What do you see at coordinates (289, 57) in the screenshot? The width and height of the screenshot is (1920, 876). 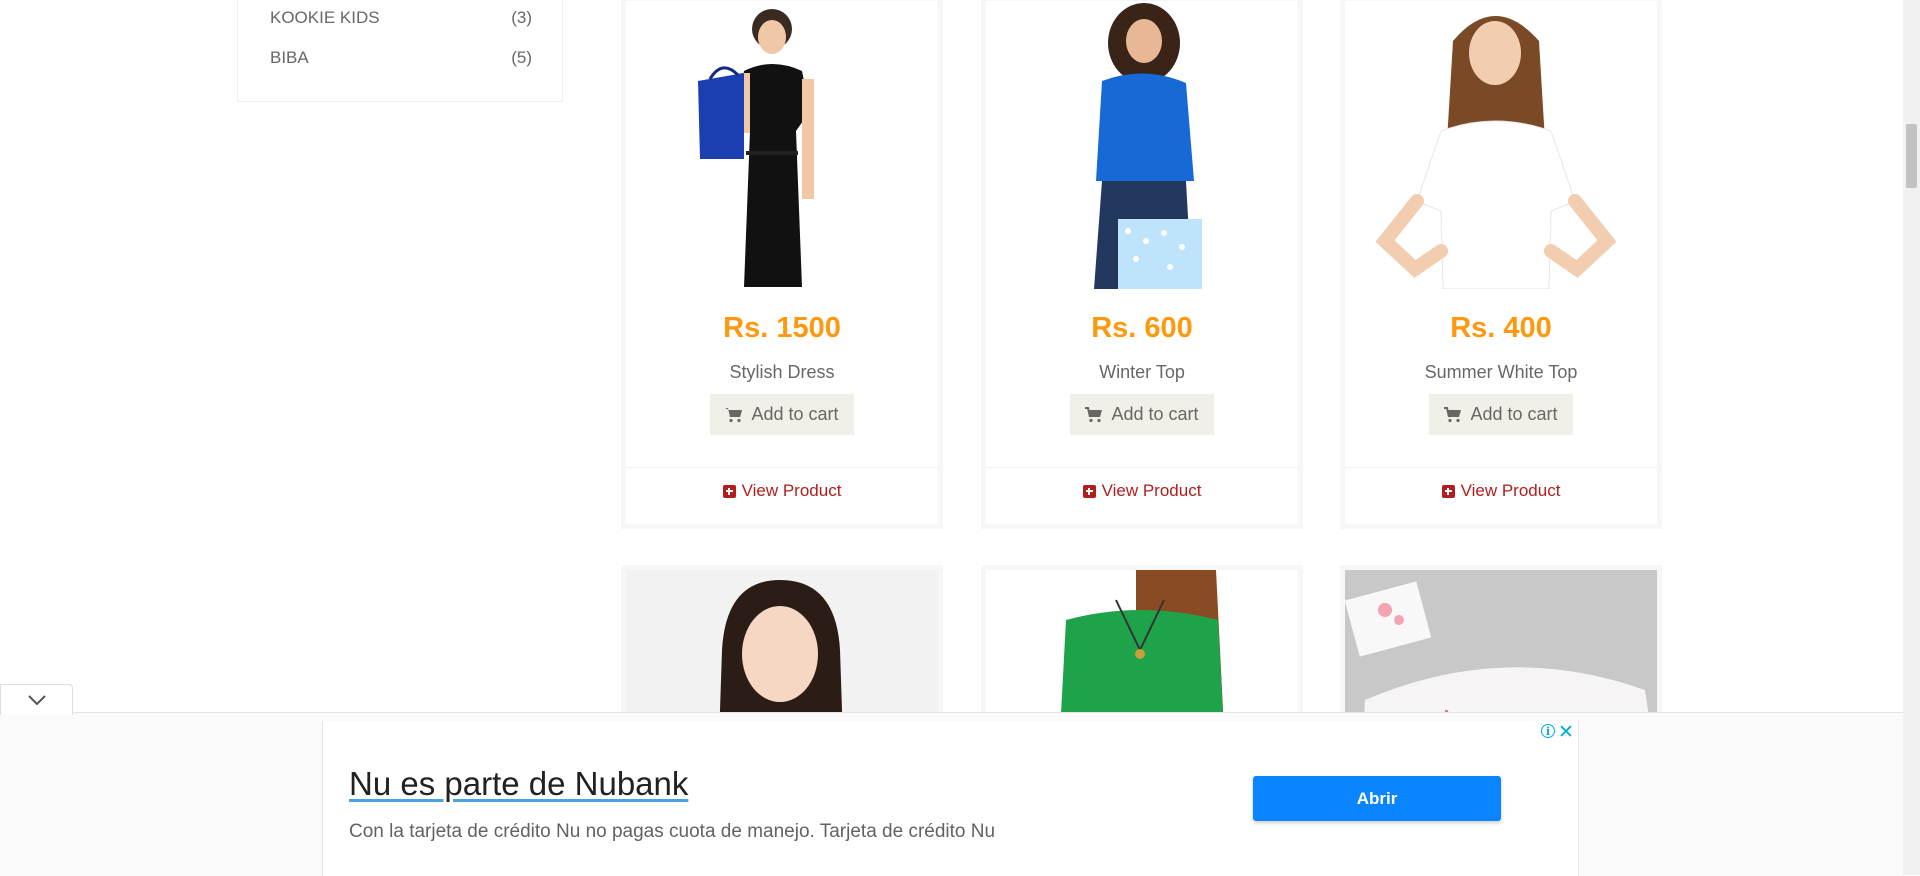 I see `brand-name: BIBA` at bounding box center [289, 57].